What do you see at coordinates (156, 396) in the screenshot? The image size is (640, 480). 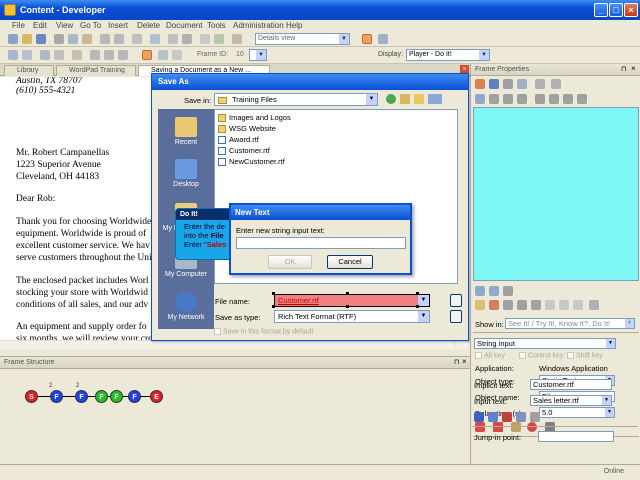 I see `frame-node-end: E` at bounding box center [156, 396].